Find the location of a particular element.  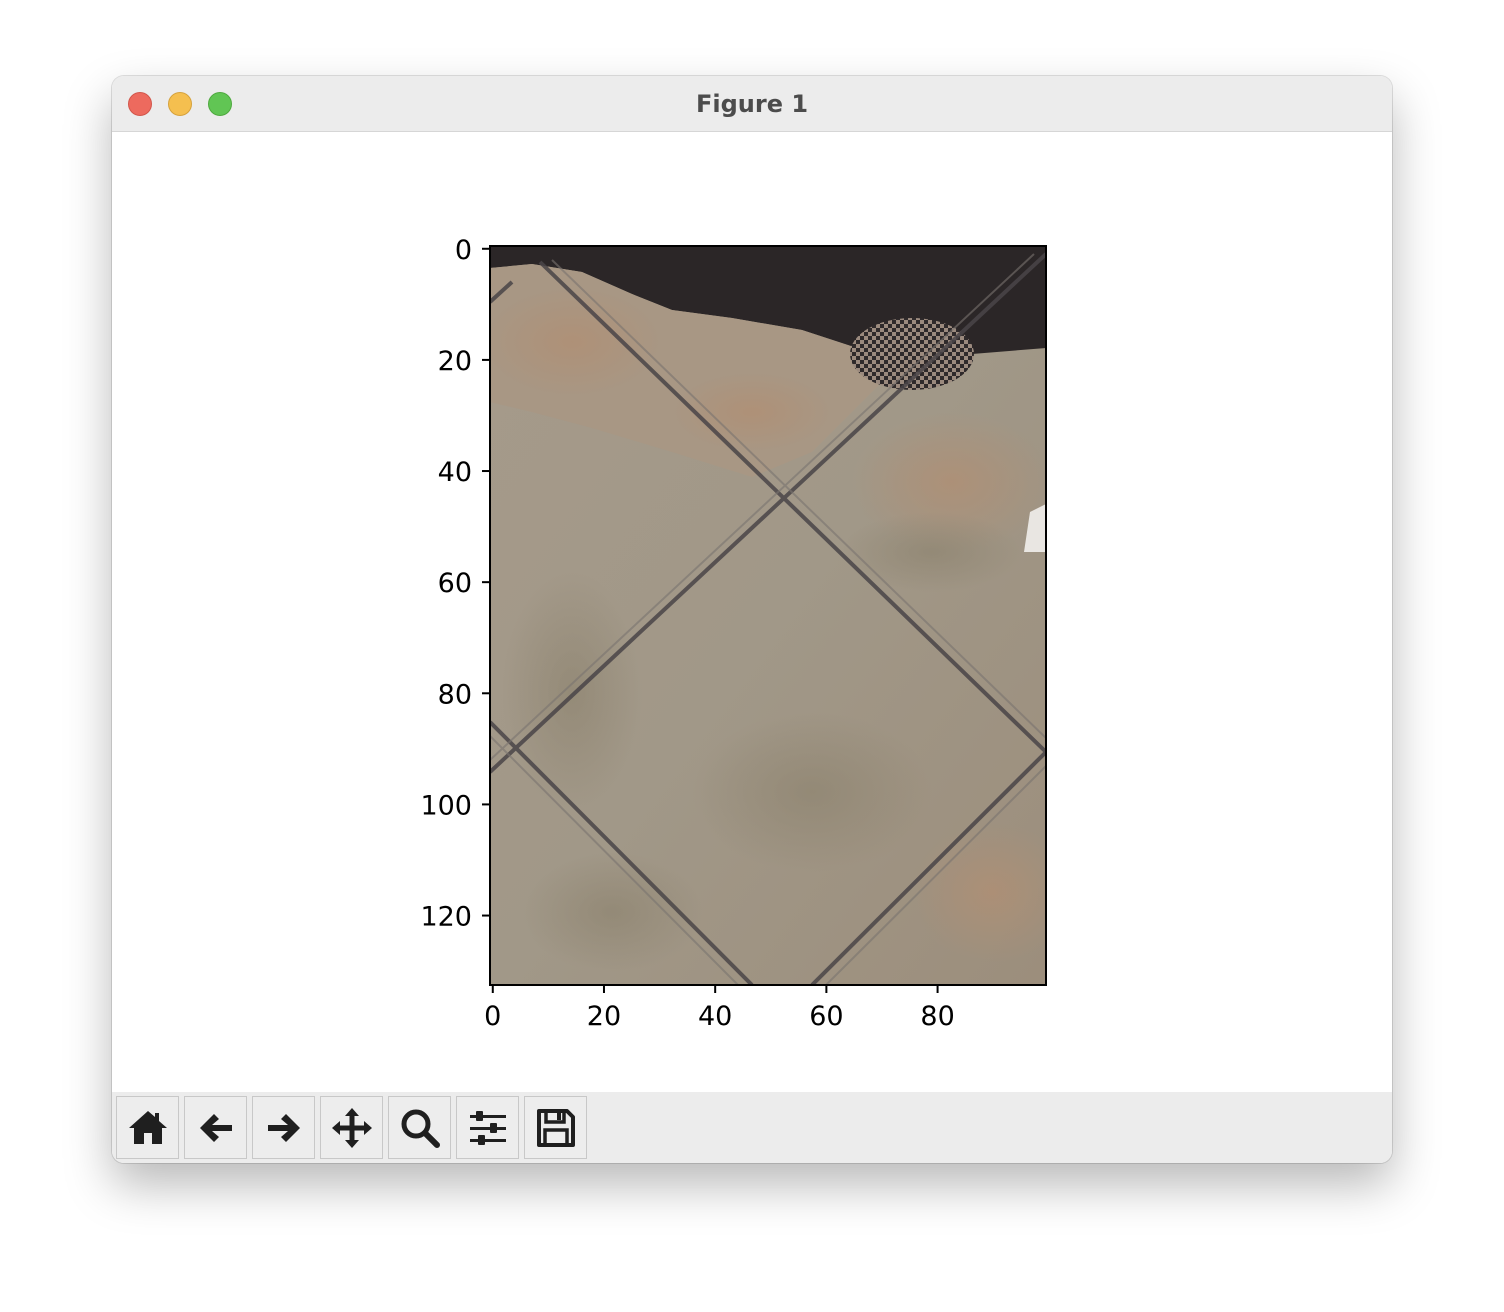

y-tick-label: 100 is located at coordinates (446, 805).